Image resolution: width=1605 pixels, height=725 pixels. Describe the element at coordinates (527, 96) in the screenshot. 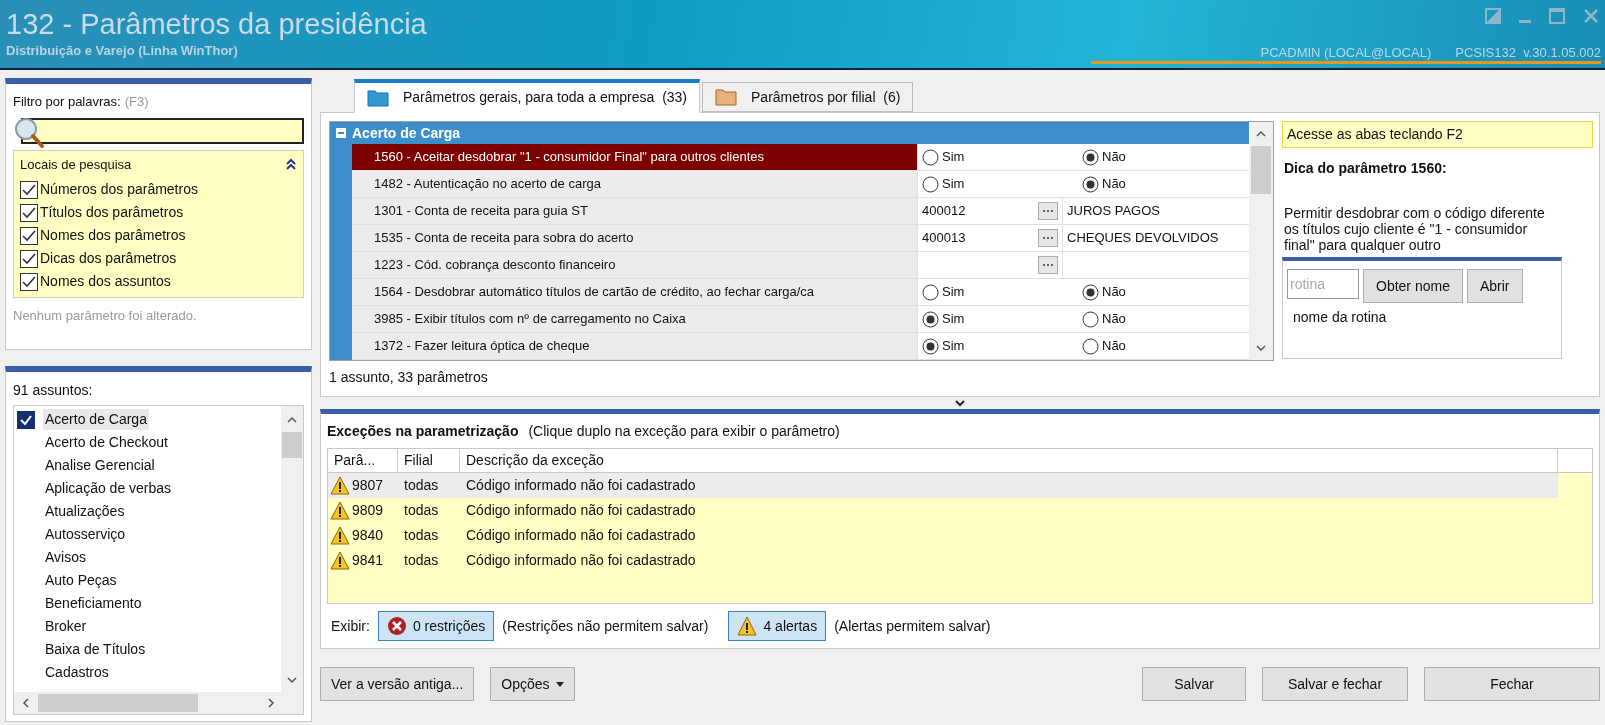

I see `tab: Parâmetros gerais, para toda a empresa (33)` at that location.